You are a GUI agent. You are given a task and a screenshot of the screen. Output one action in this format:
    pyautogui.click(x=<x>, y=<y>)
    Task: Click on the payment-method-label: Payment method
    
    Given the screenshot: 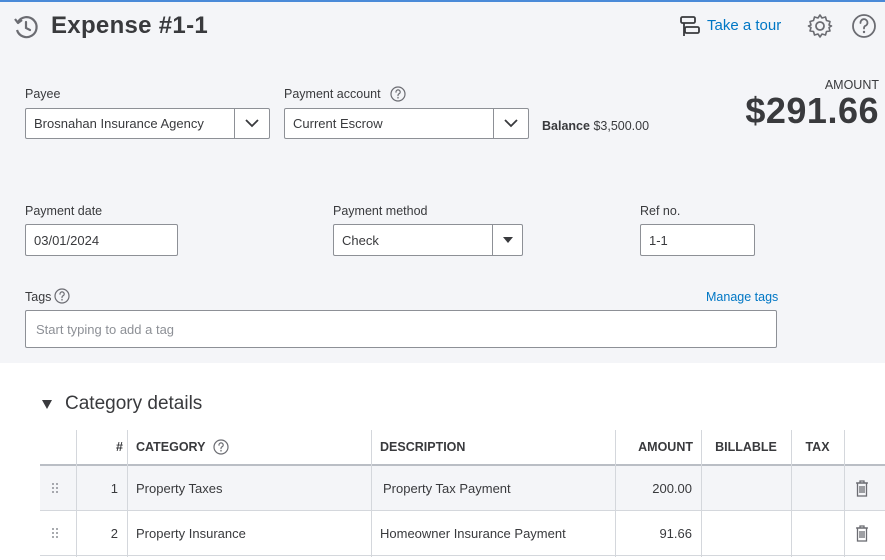 What is the action you would take?
    pyautogui.click(x=380, y=211)
    